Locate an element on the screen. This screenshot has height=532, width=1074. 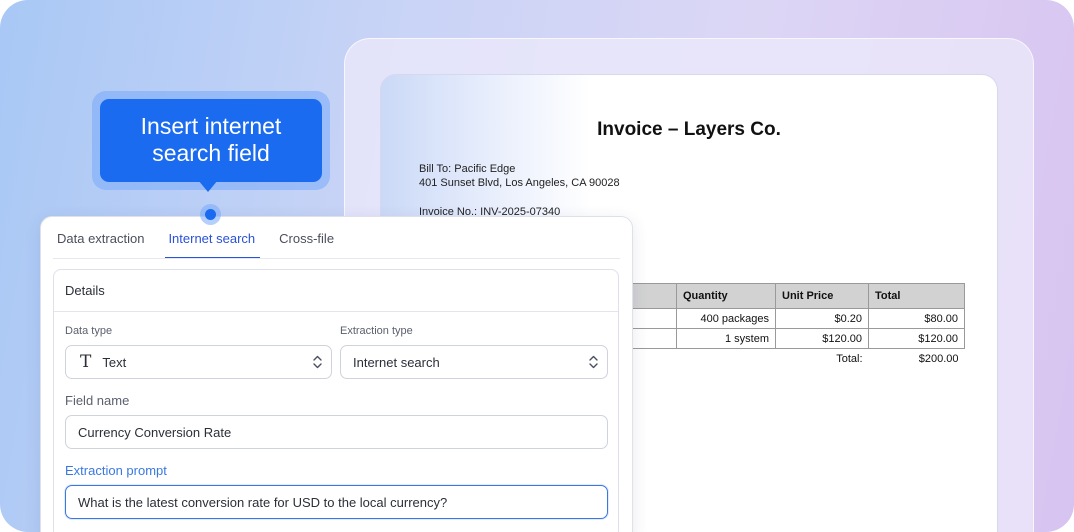
tooltip-line: search field is located at coordinates (211, 153).